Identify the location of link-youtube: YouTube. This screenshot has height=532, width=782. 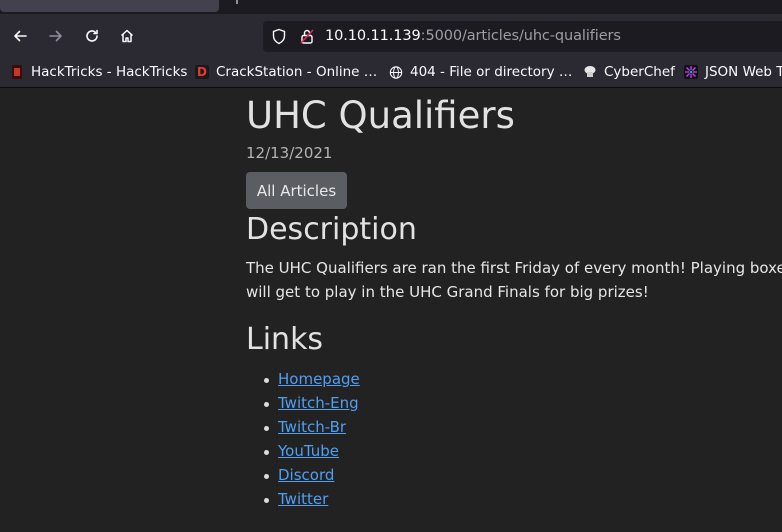
(308, 451).